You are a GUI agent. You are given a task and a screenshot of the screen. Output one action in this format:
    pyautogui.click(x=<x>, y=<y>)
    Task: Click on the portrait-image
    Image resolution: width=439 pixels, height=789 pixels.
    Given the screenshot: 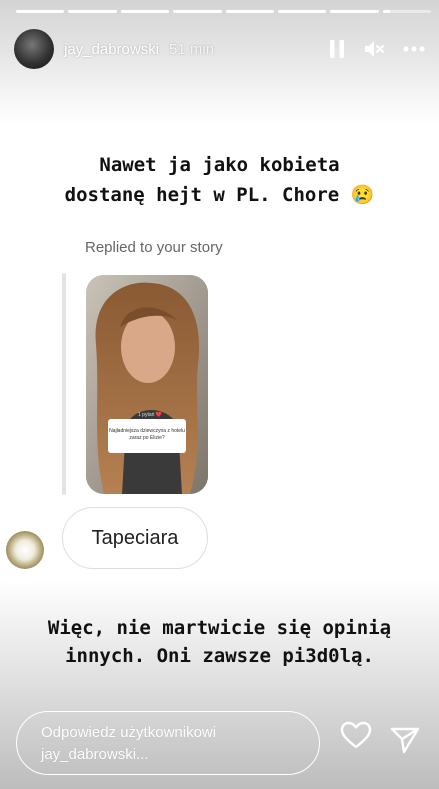 What is the action you would take?
    pyautogui.click(x=147, y=384)
    